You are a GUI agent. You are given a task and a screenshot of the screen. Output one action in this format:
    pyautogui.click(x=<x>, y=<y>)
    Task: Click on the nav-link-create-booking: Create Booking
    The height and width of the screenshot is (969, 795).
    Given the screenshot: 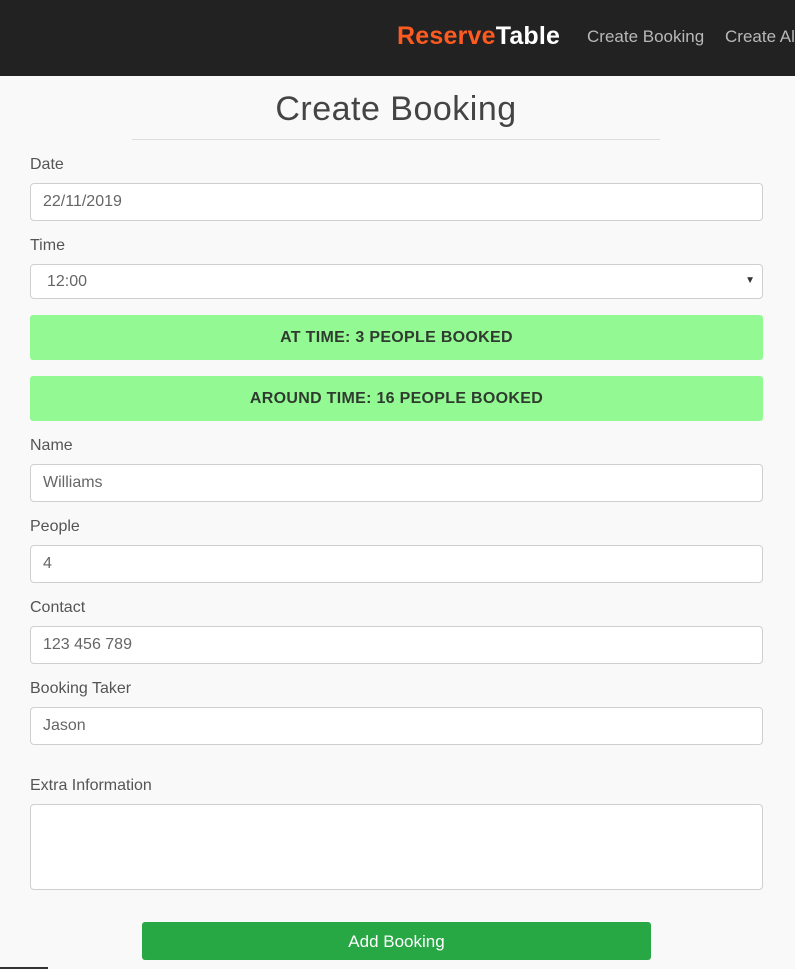 What is the action you would take?
    pyautogui.click(x=645, y=37)
    